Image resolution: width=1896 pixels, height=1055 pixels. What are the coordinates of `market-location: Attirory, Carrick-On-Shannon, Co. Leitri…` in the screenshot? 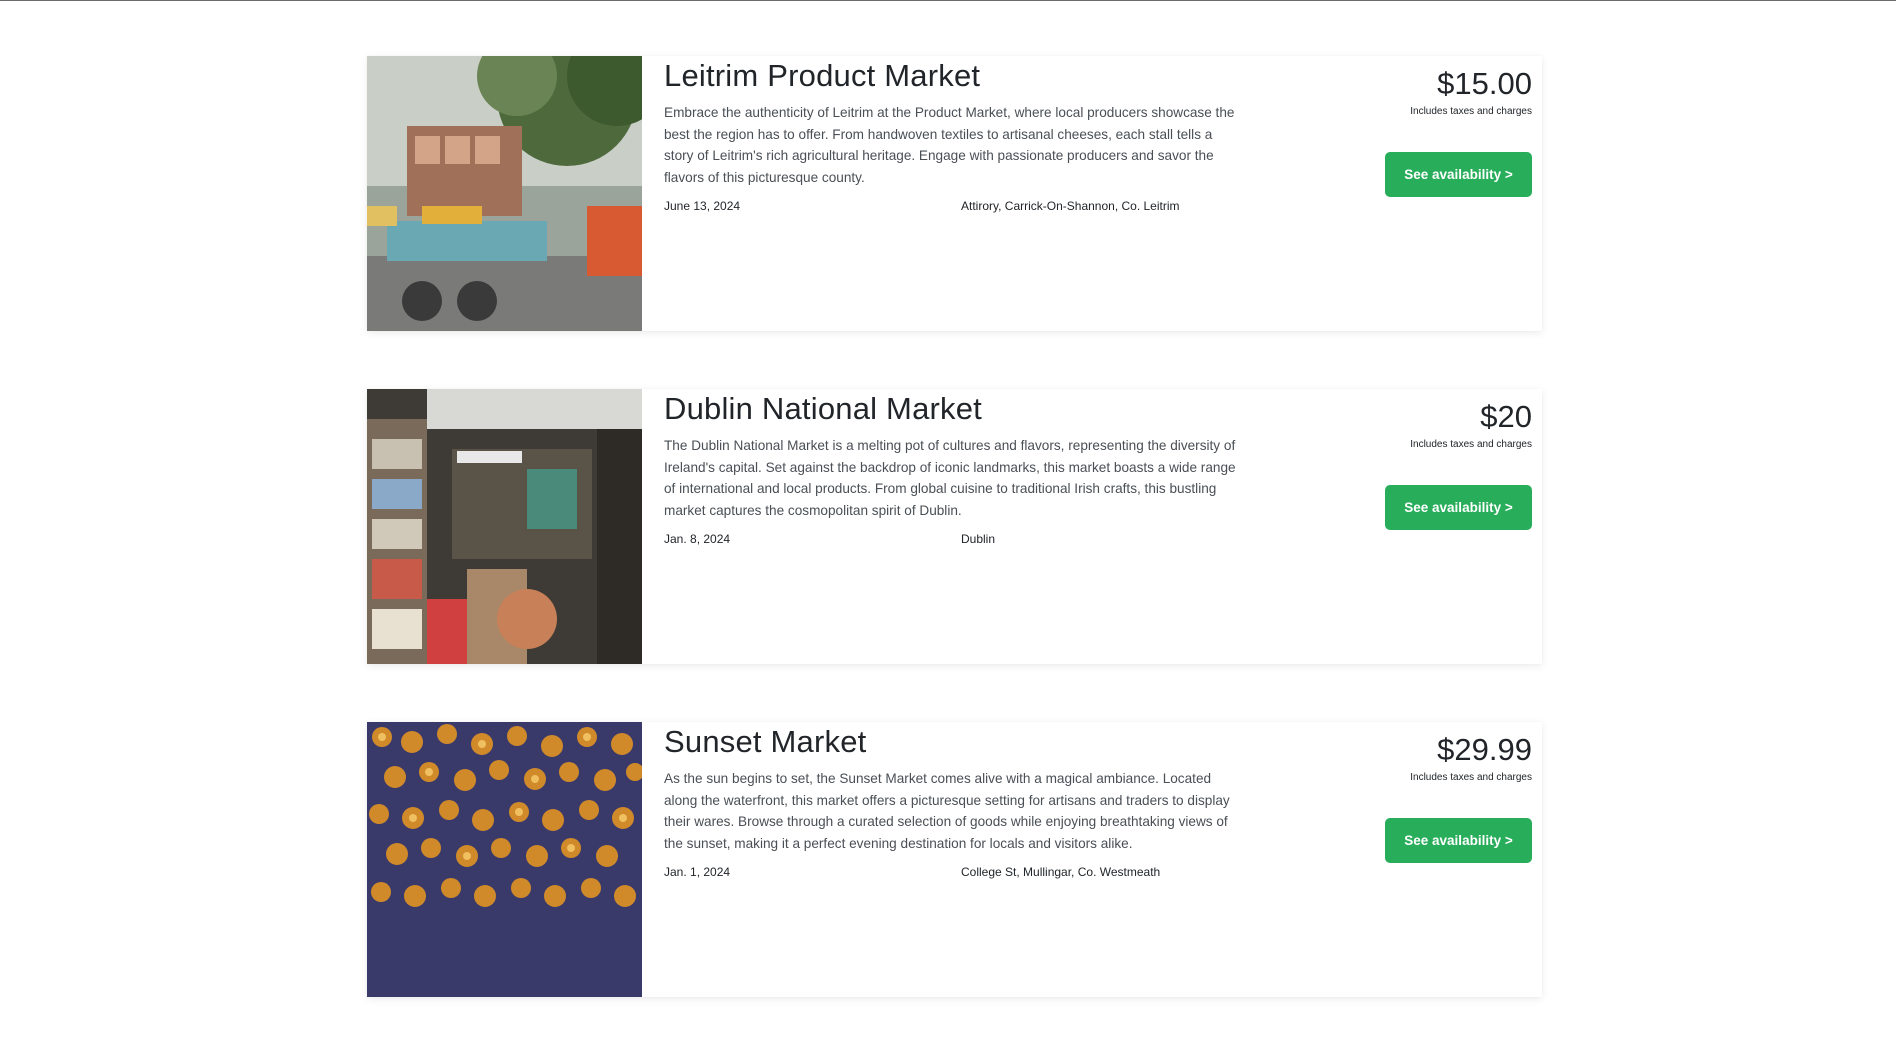 It's located at (1070, 206).